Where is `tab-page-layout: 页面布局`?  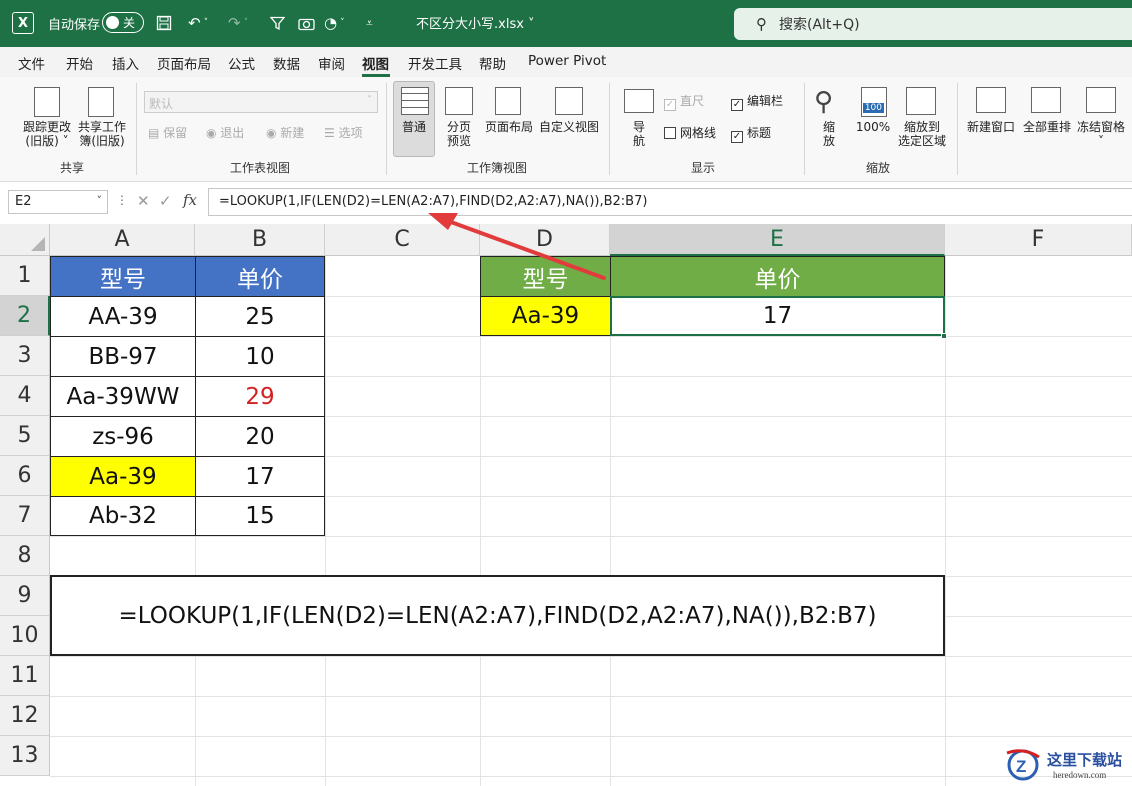 tab-page-layout: 页面布局 is located at coordinates (184, 63).